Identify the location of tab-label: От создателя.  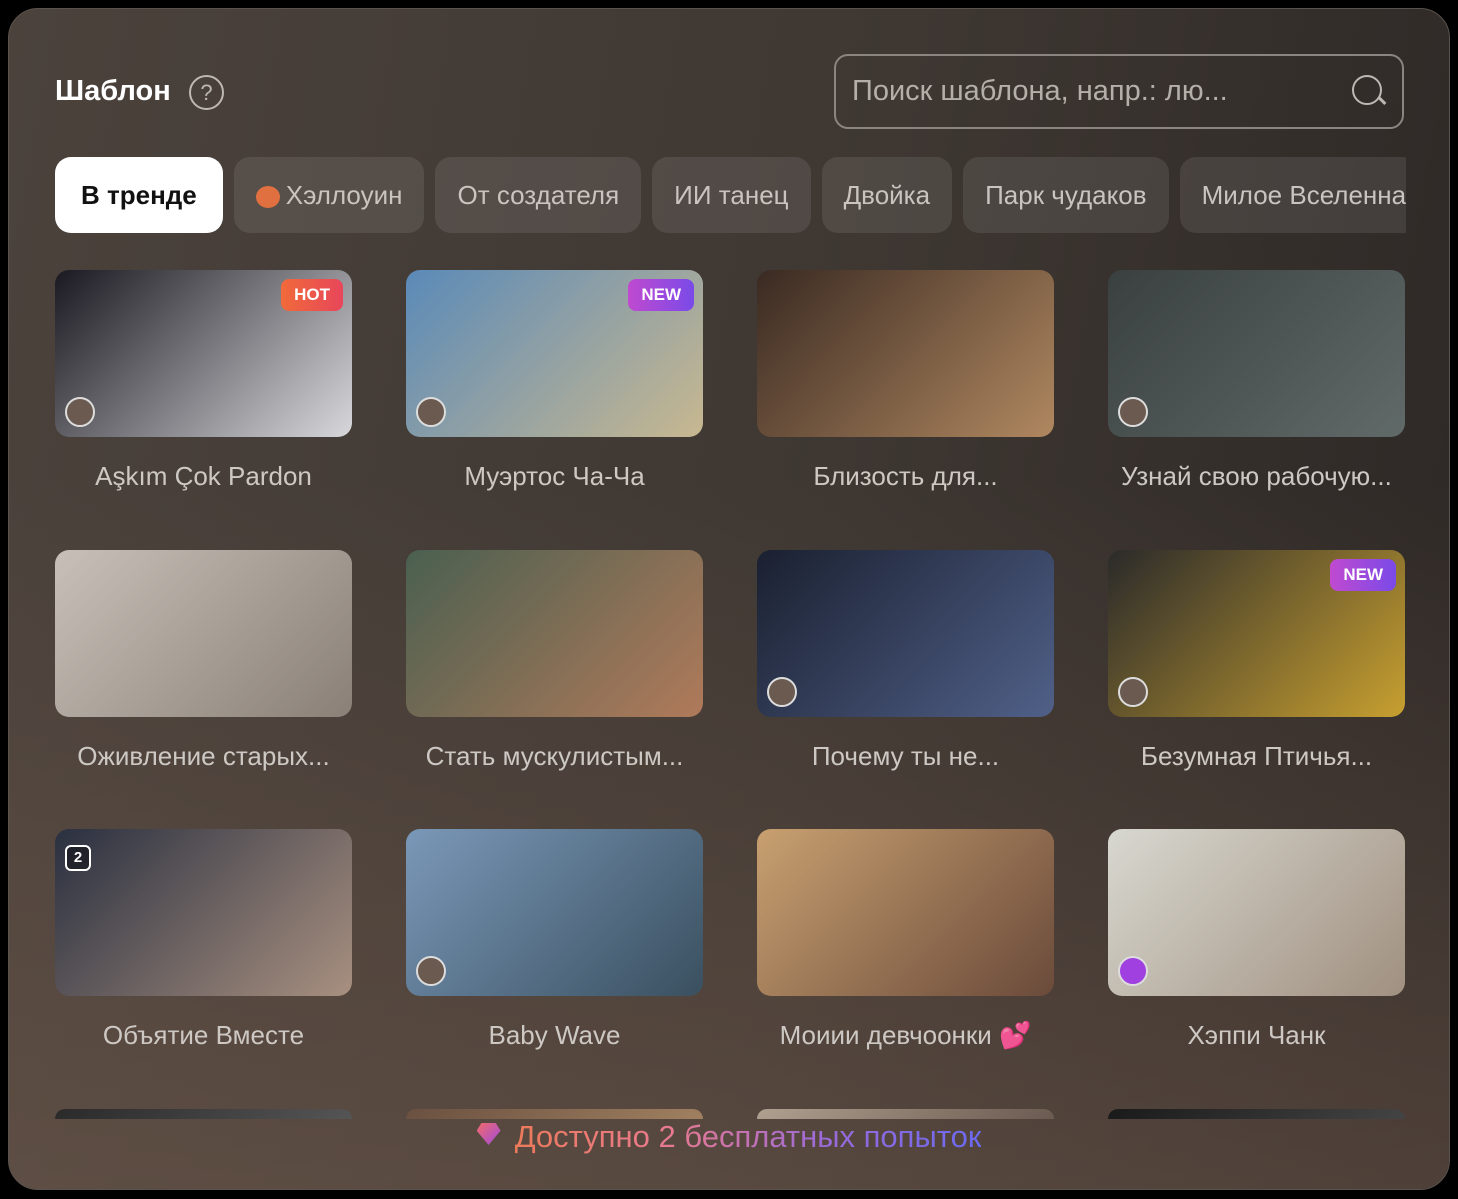
(538, 194).